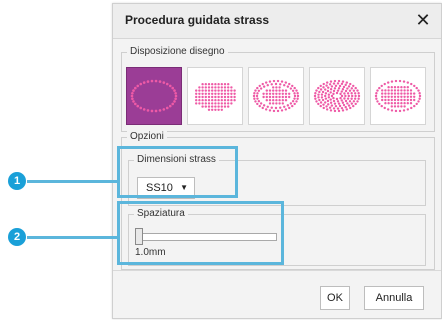 The image size is (442, 320). I want to click on layout-thumb-oval-grid, so click(398, 96).